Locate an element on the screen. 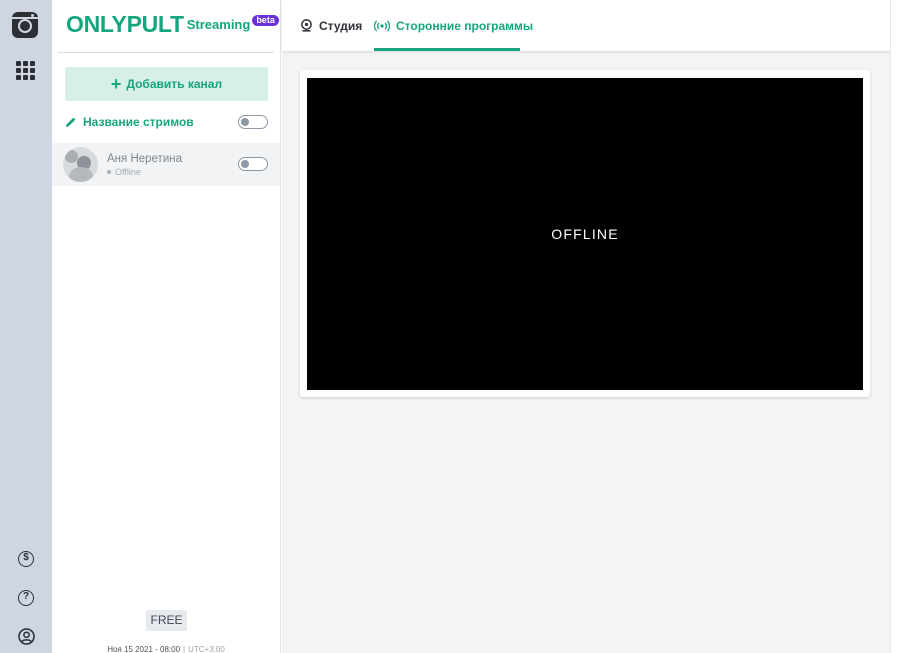 The image size is (900, 653). apps-grid-icon is located at coordinates (25, 70).